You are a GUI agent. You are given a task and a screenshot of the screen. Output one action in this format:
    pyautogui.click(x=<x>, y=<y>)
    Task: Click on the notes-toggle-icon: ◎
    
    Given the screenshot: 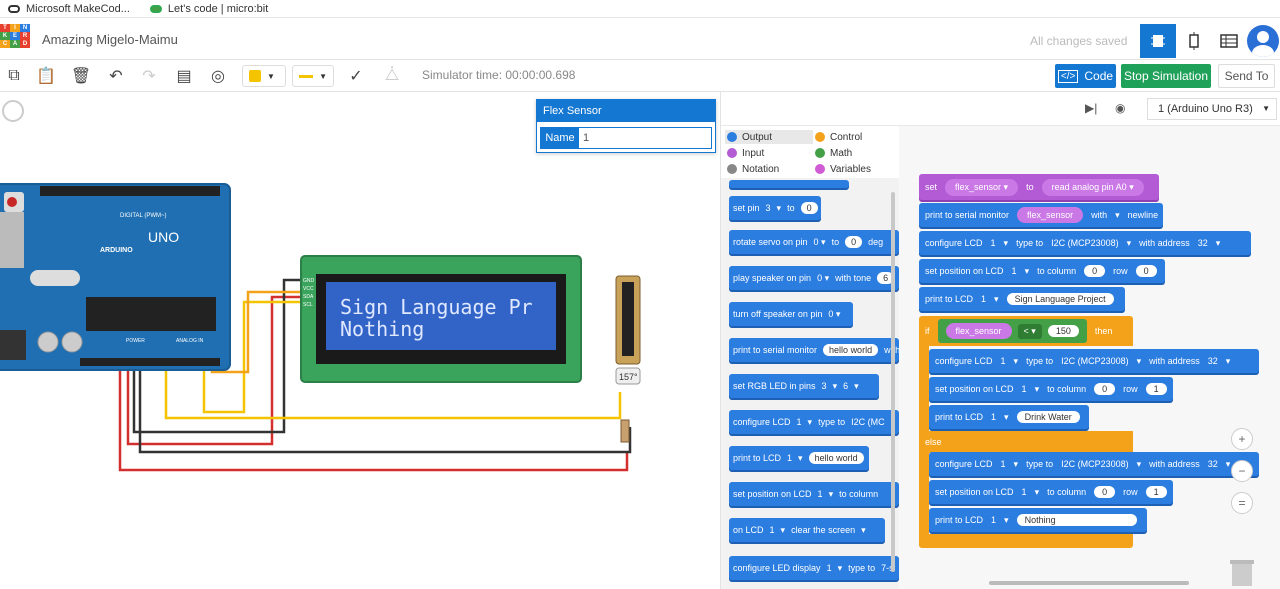 What is the action you would take?
    pyautogui.click(x=218, y=76)
    